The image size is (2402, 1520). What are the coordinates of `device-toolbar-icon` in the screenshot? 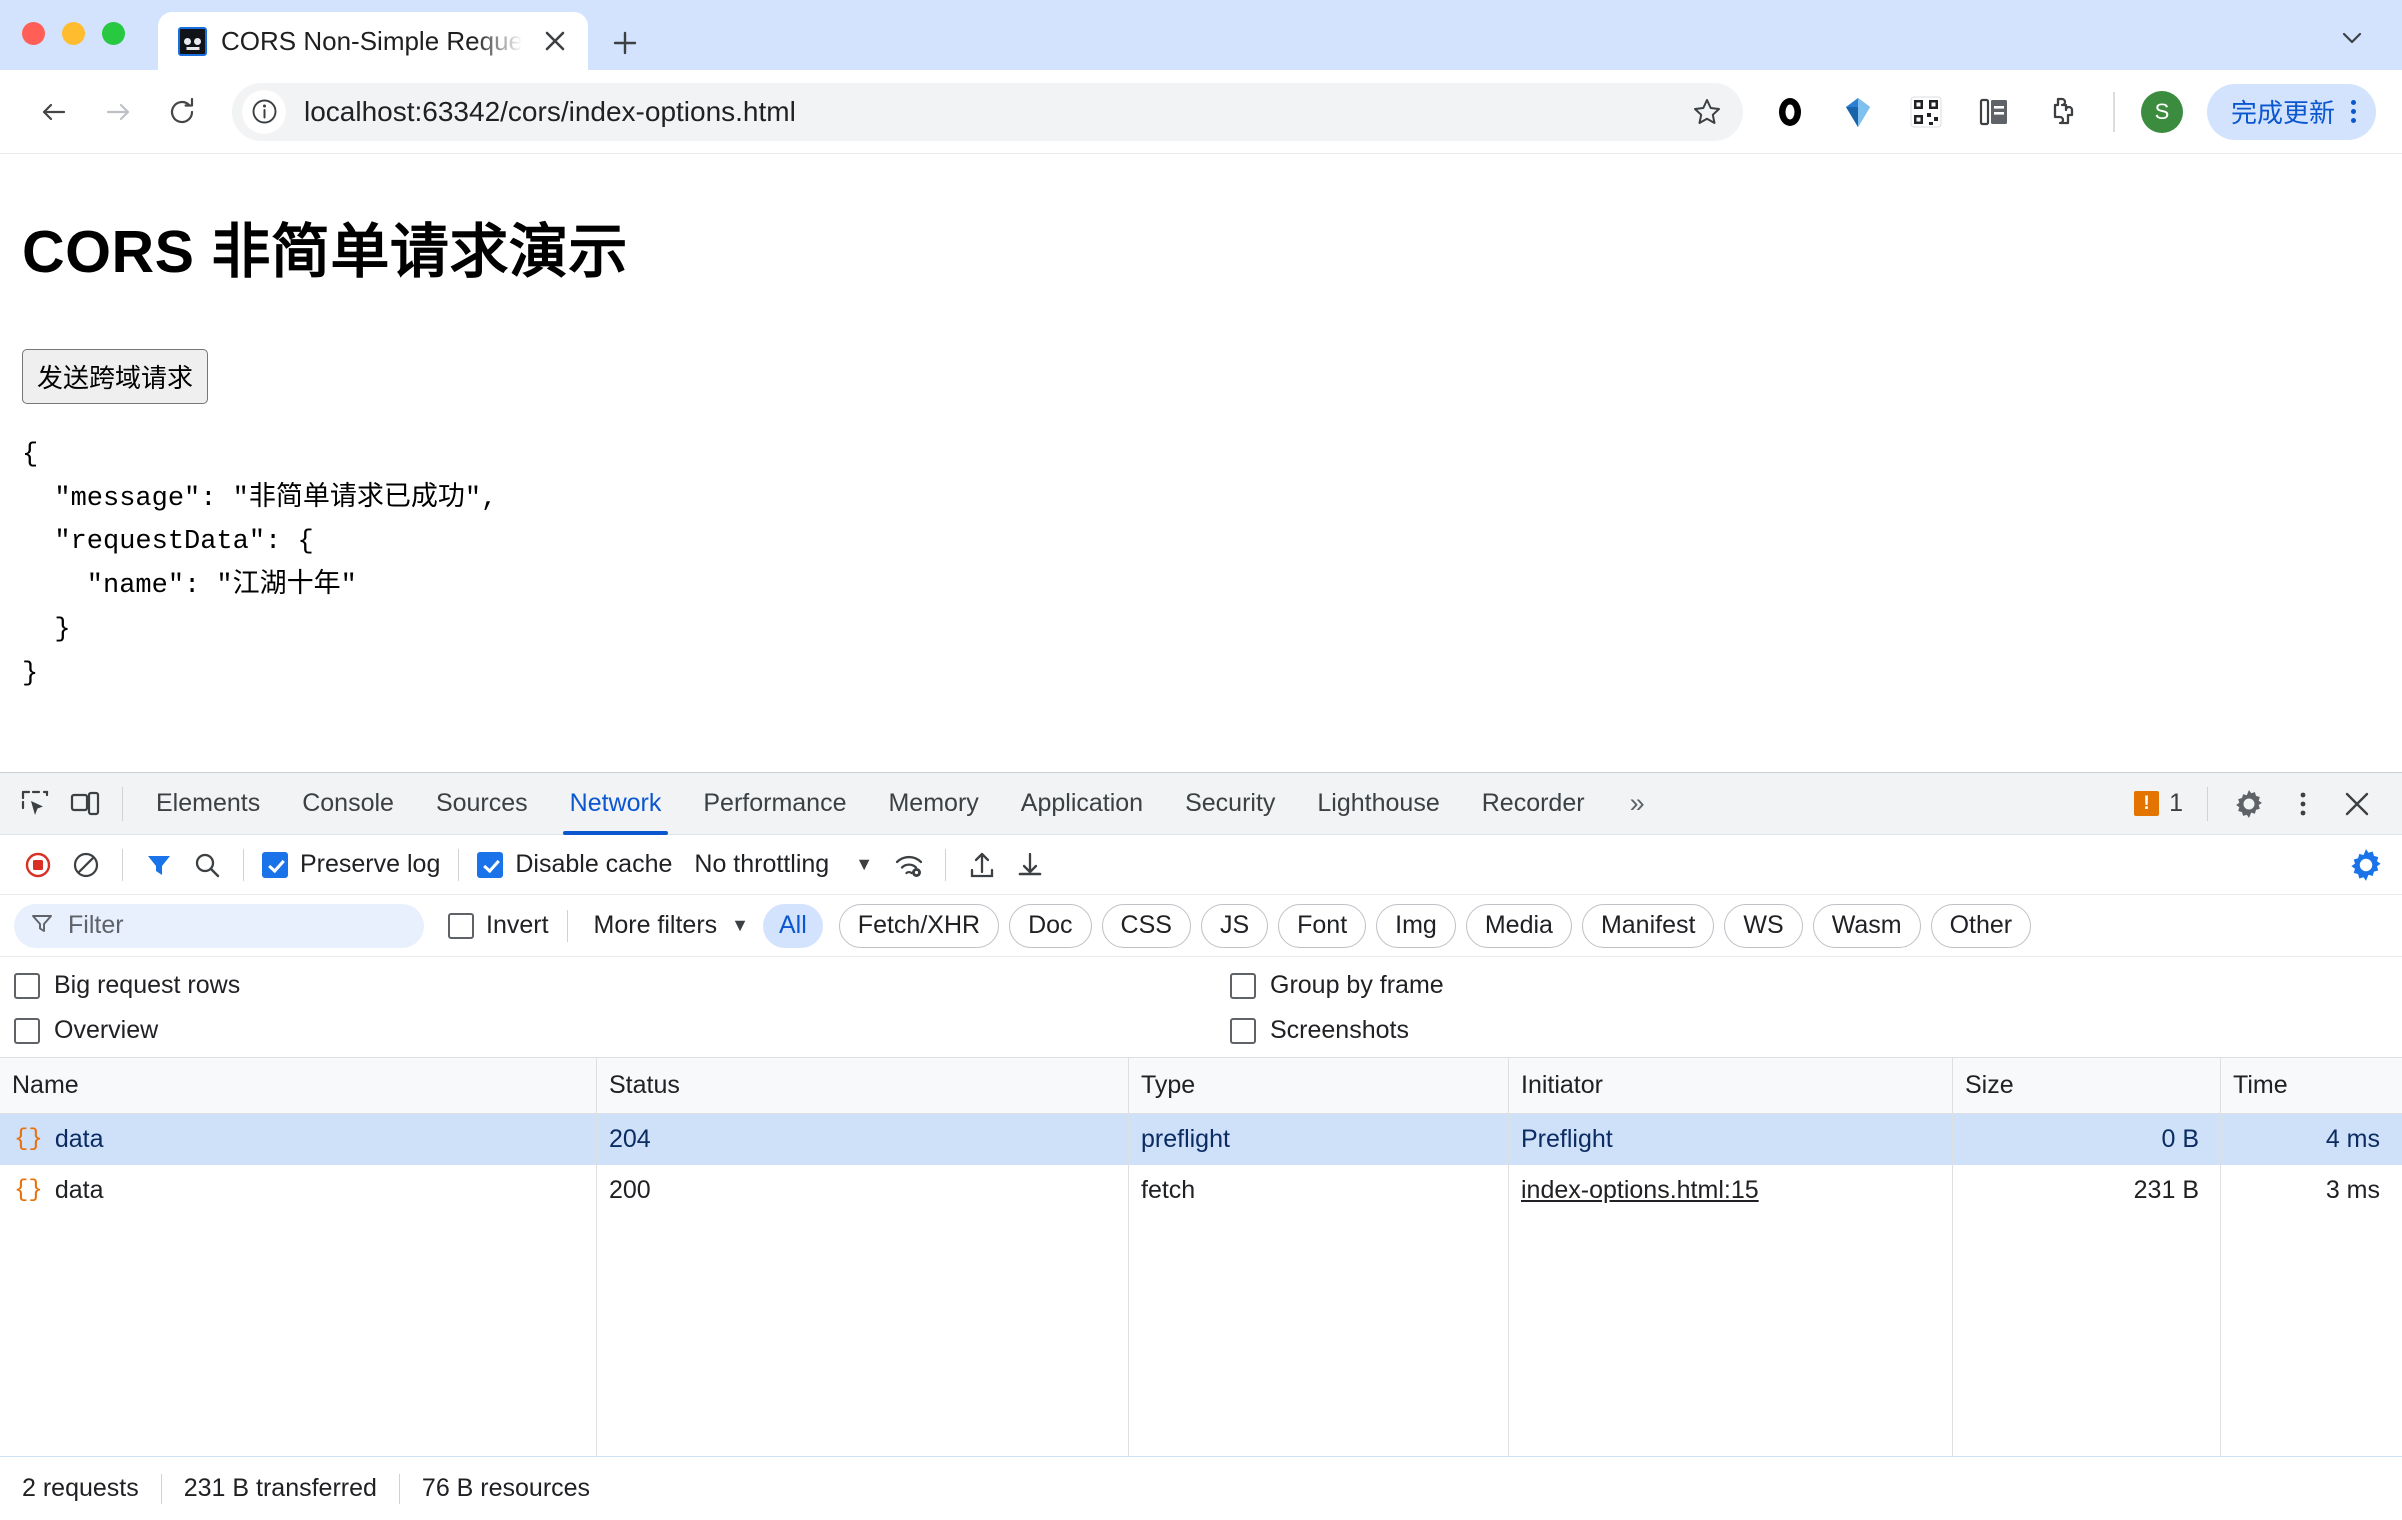 It's located at (85, 804).